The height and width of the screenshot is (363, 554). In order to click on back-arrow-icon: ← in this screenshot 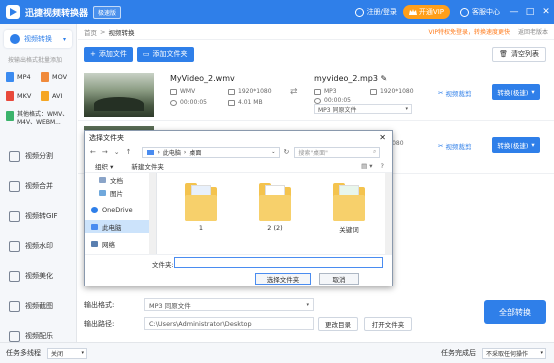, I will do `click(93, 152)`.